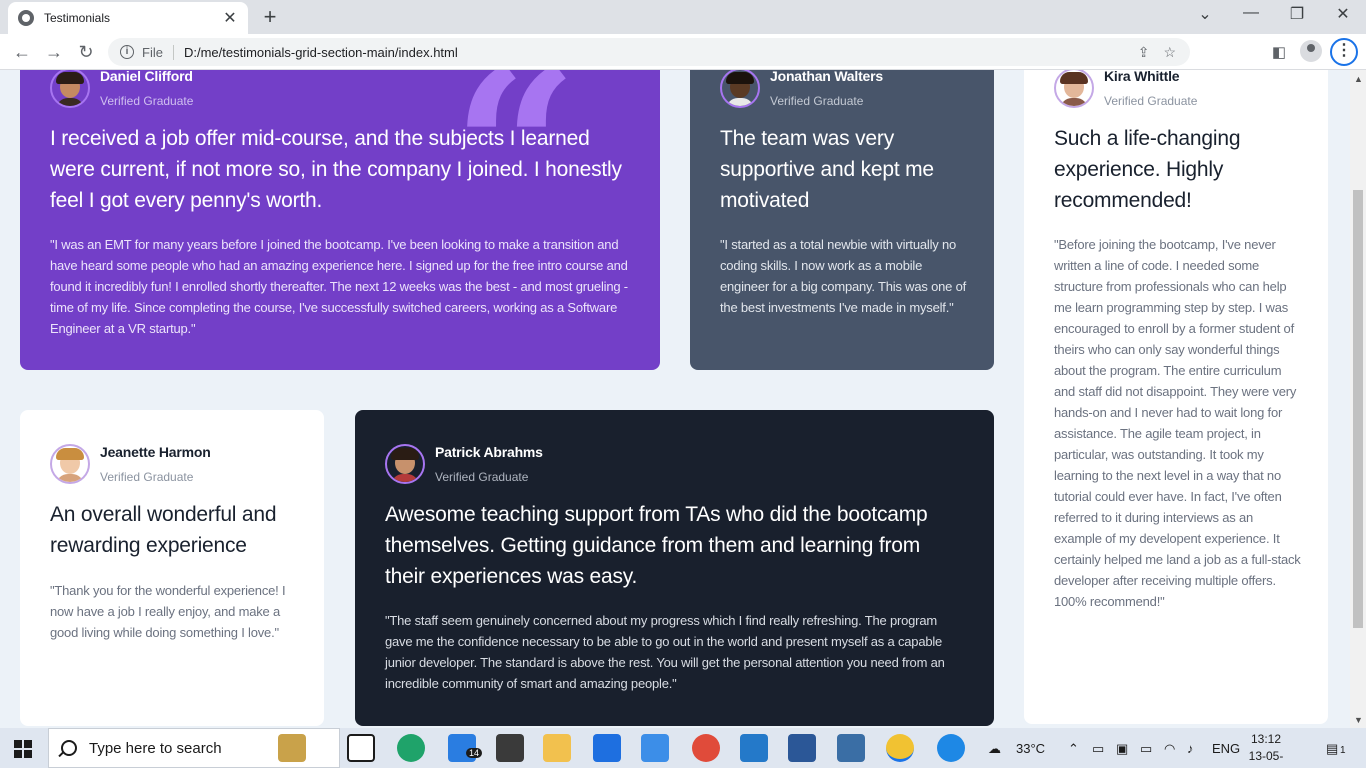 This screenshot has width=1366, height=768. Describe the element at coordinates (121, 89) in the screenshot. I see `person-info: Daniel Clifford Verified Graduate` at that location.